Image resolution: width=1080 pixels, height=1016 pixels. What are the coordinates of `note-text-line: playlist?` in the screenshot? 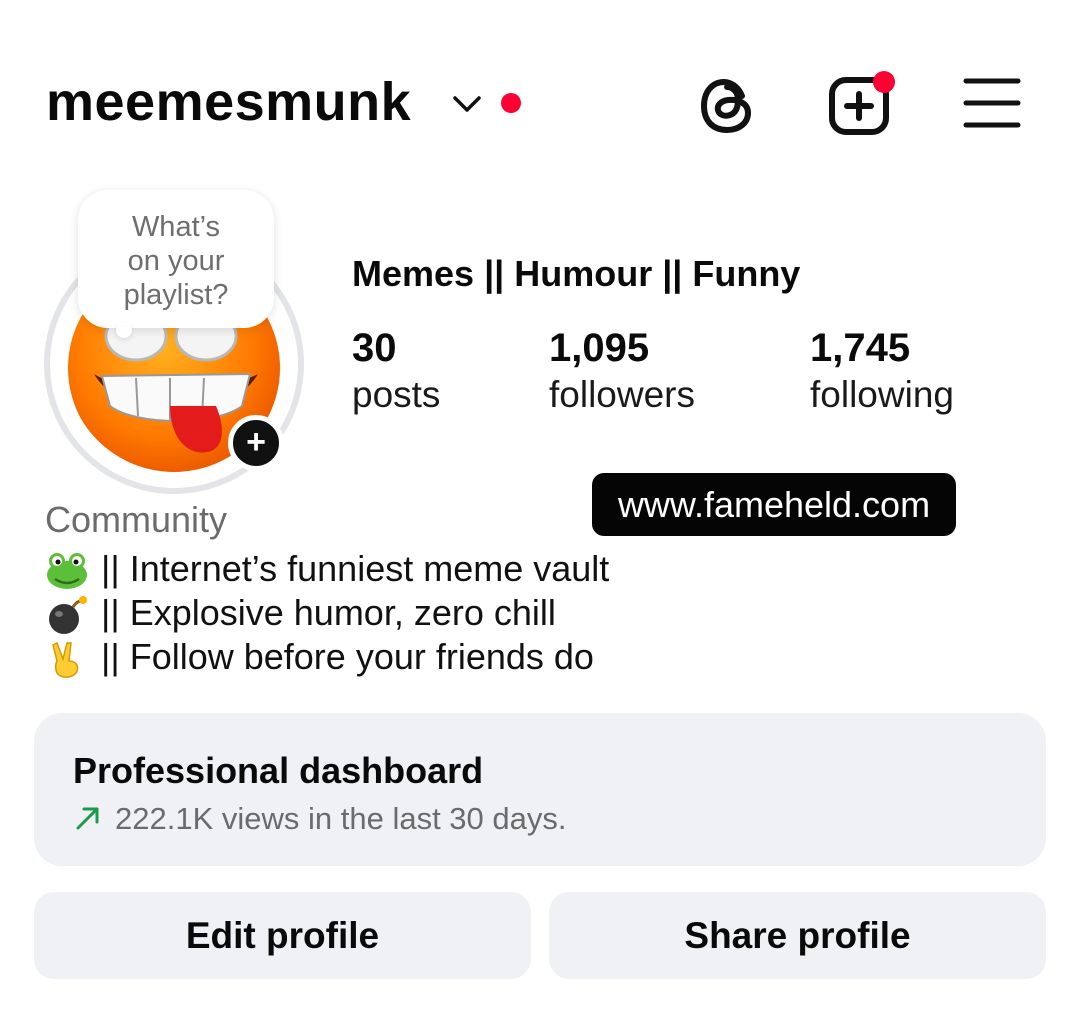 It's located at (176, 295).